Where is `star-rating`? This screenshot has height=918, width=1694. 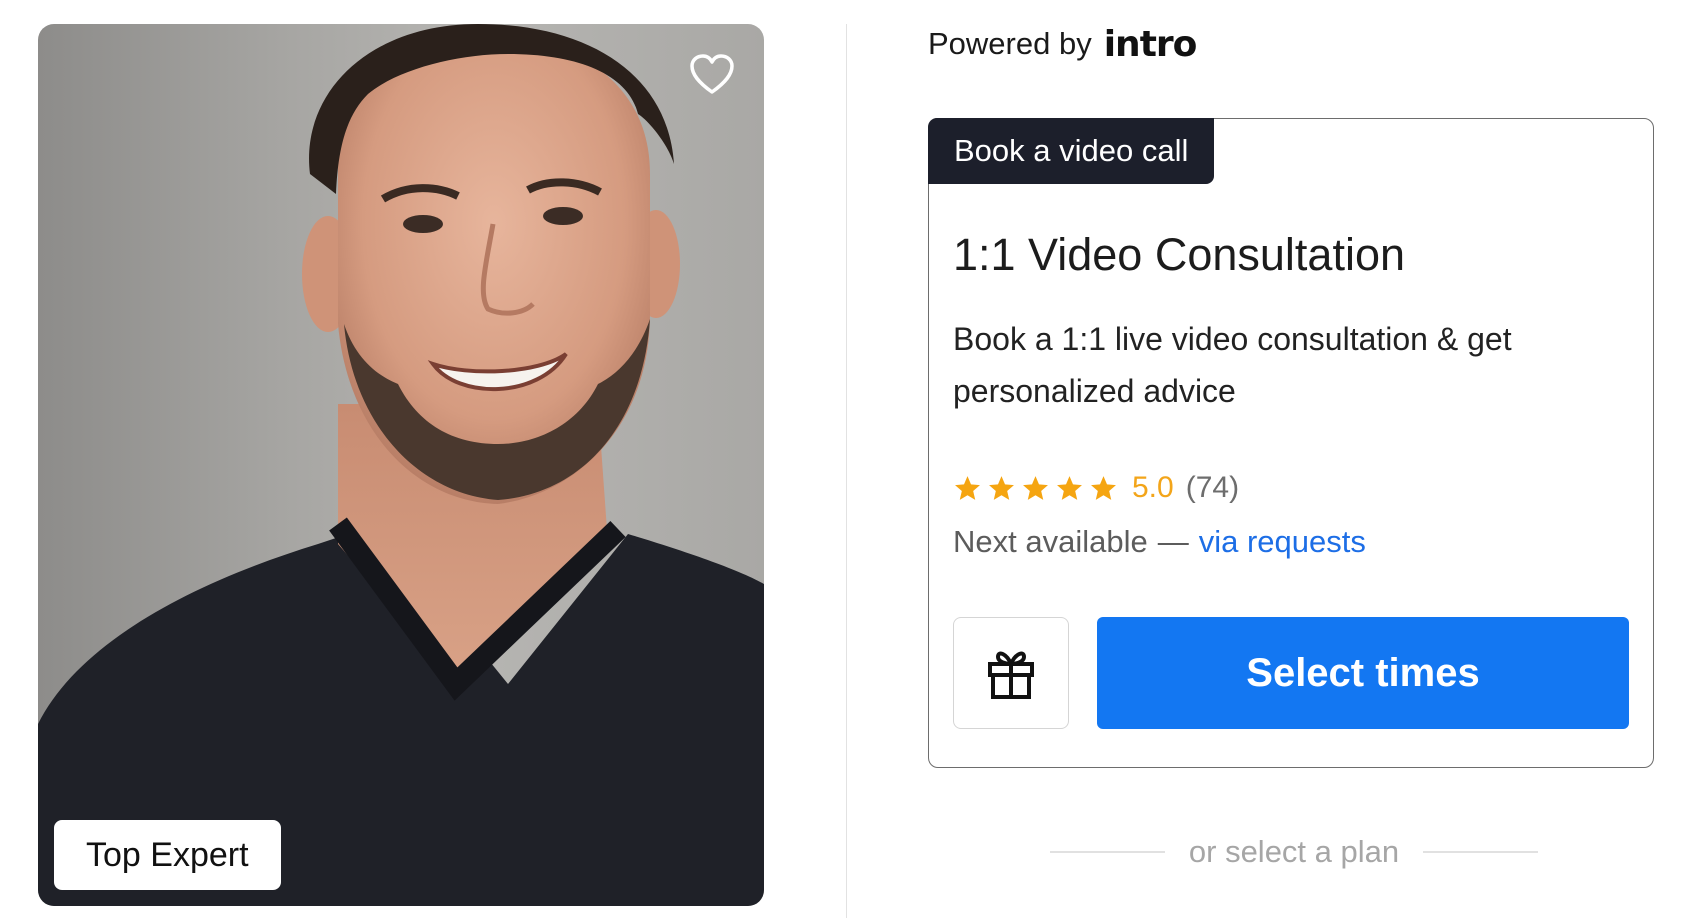
star-rating is located at coordinates (1035, 488).